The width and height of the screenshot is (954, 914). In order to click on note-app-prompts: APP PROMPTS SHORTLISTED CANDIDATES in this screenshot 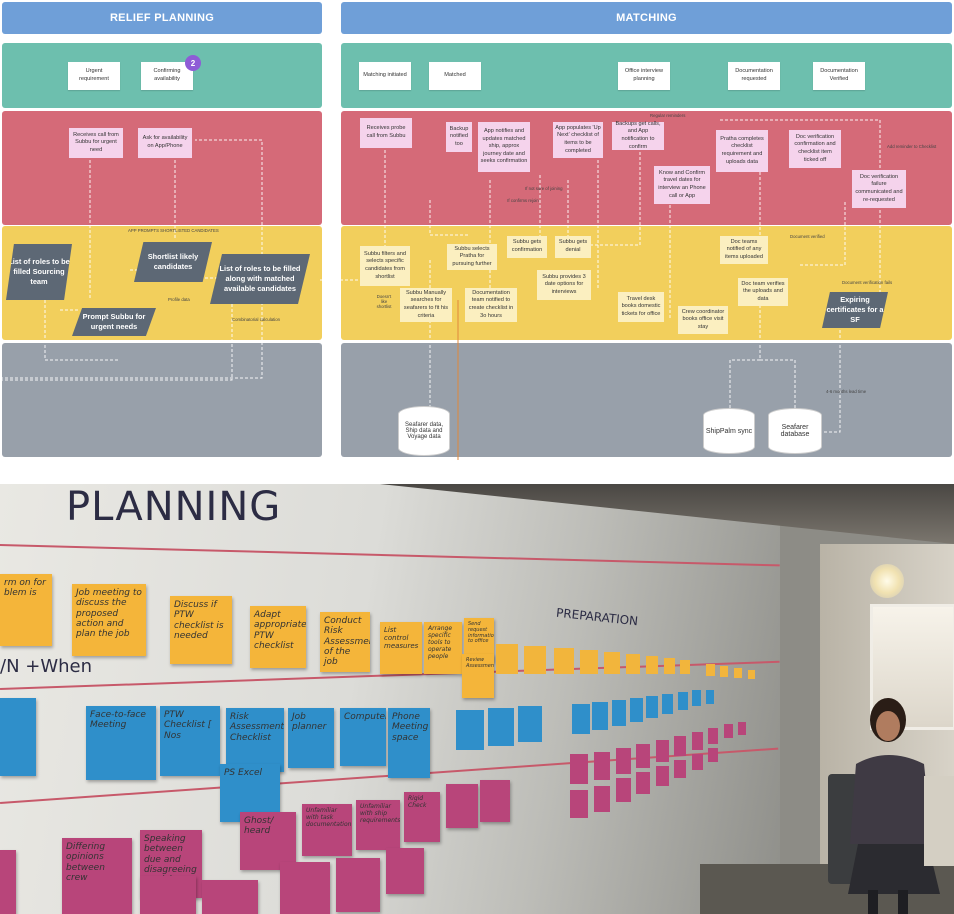, I will do `click(173, 230)`.